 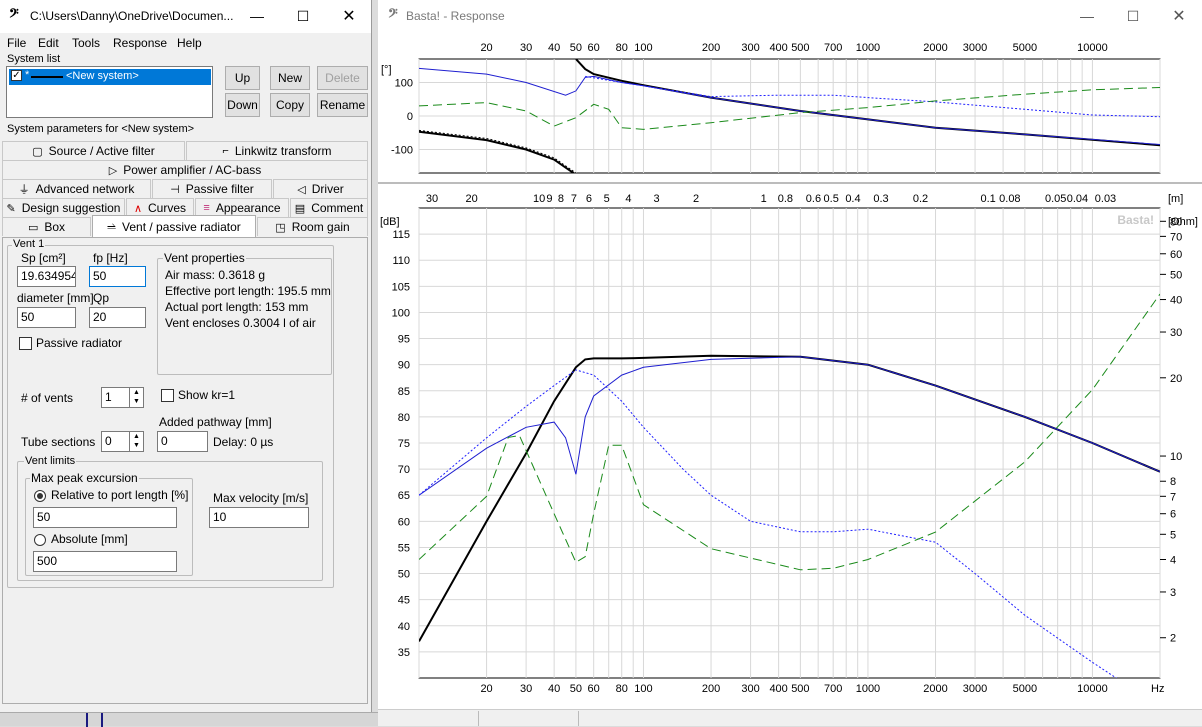 What do you see at coordinates (242, 78) in the screenshot?
I see `up-button: Up` at bounding box center [242, 78].